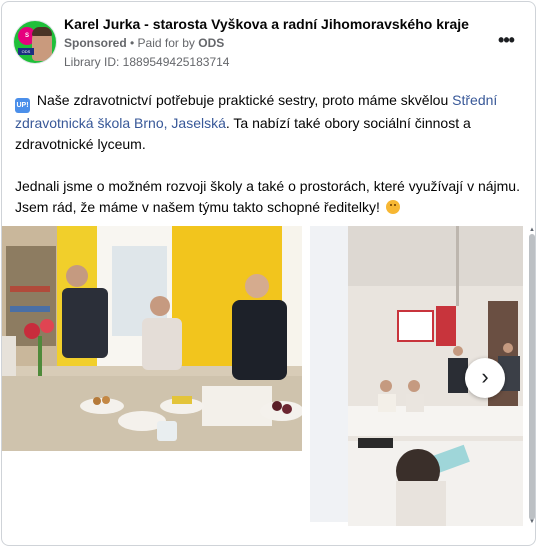 This screenshot has width=539, height=549. I want to click on chevron-right-icon: ›, so click(485, 378).